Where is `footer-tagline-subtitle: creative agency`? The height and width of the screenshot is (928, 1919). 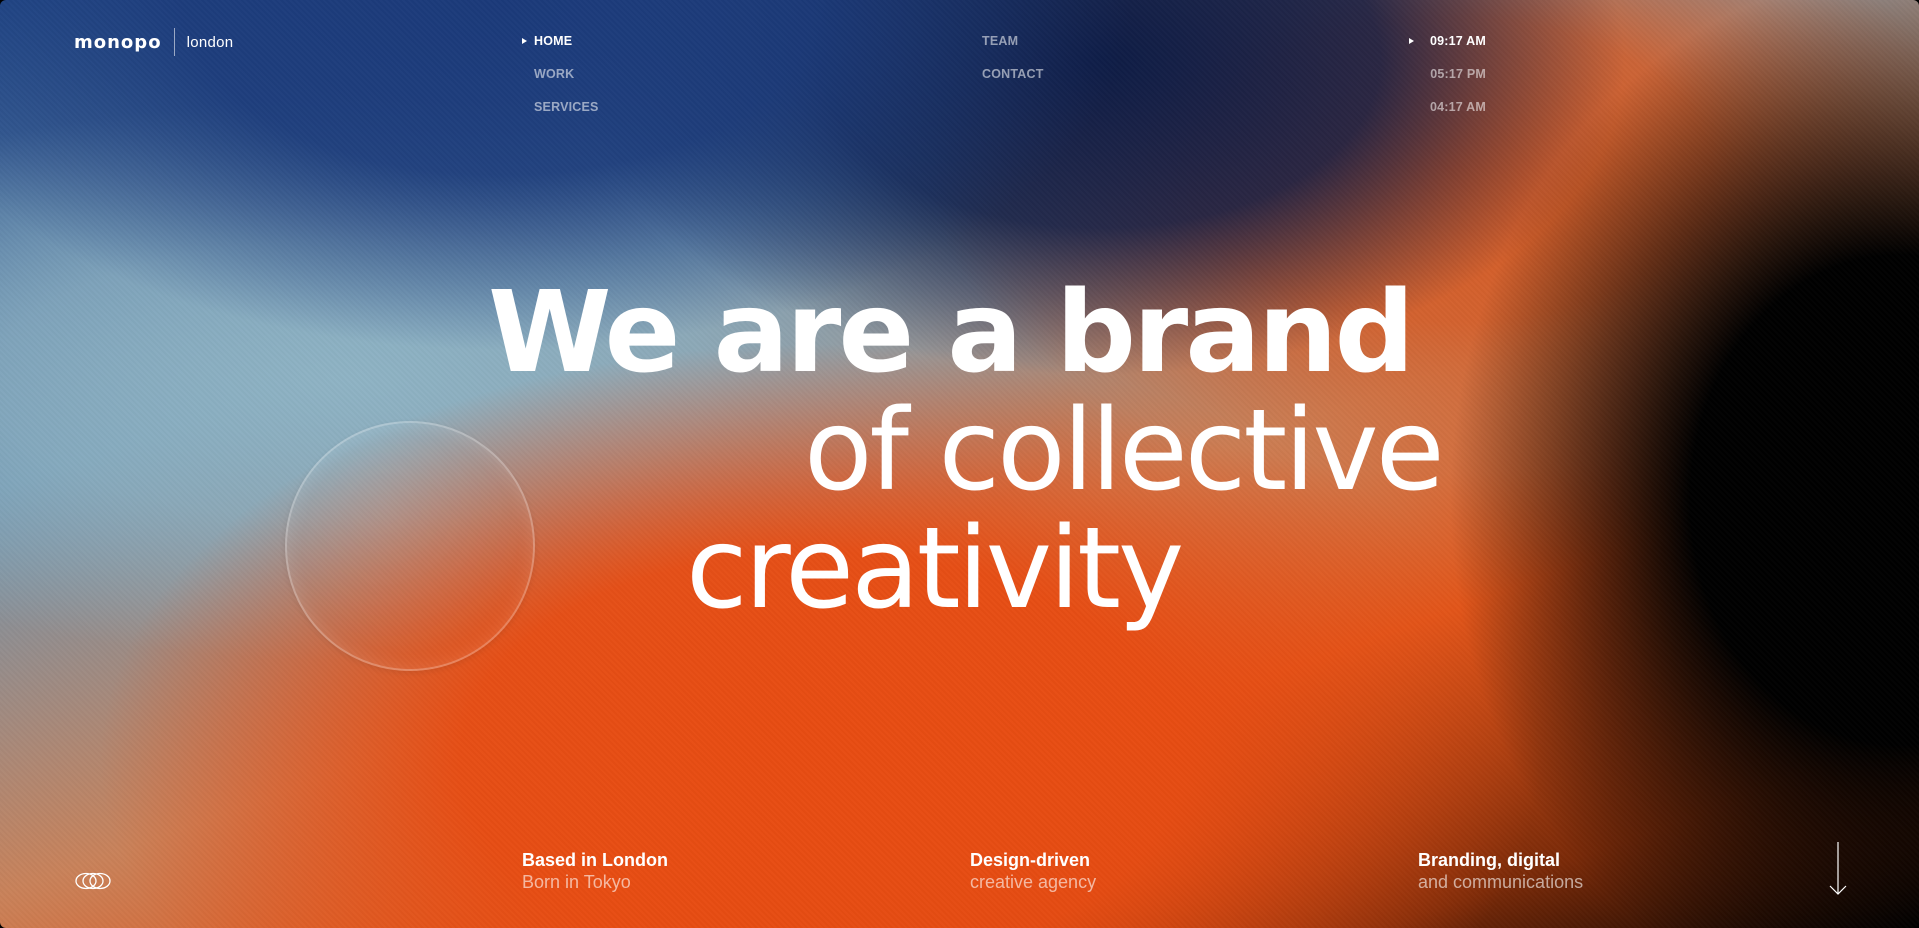 footer-tagline-subtitle: creative agency is located at coordinates (1033, 882).